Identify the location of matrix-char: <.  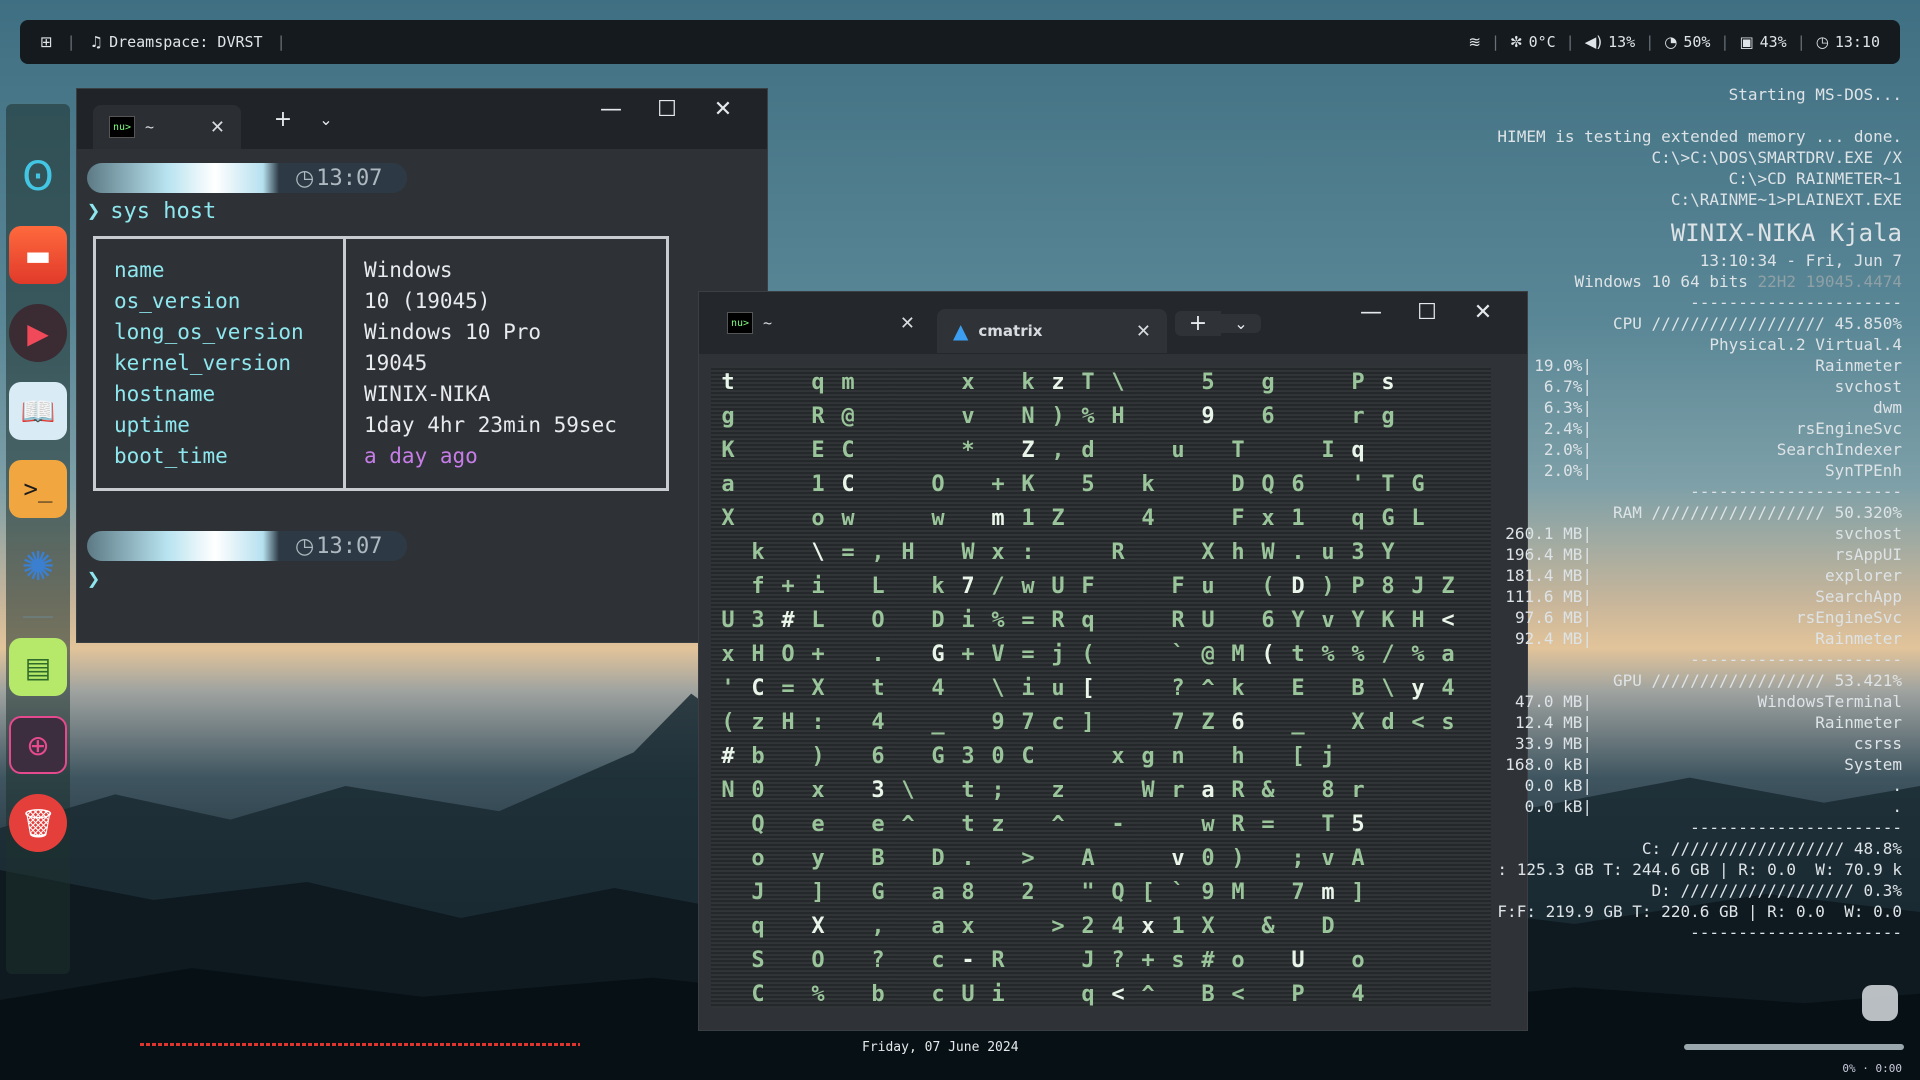
(1418, 722).